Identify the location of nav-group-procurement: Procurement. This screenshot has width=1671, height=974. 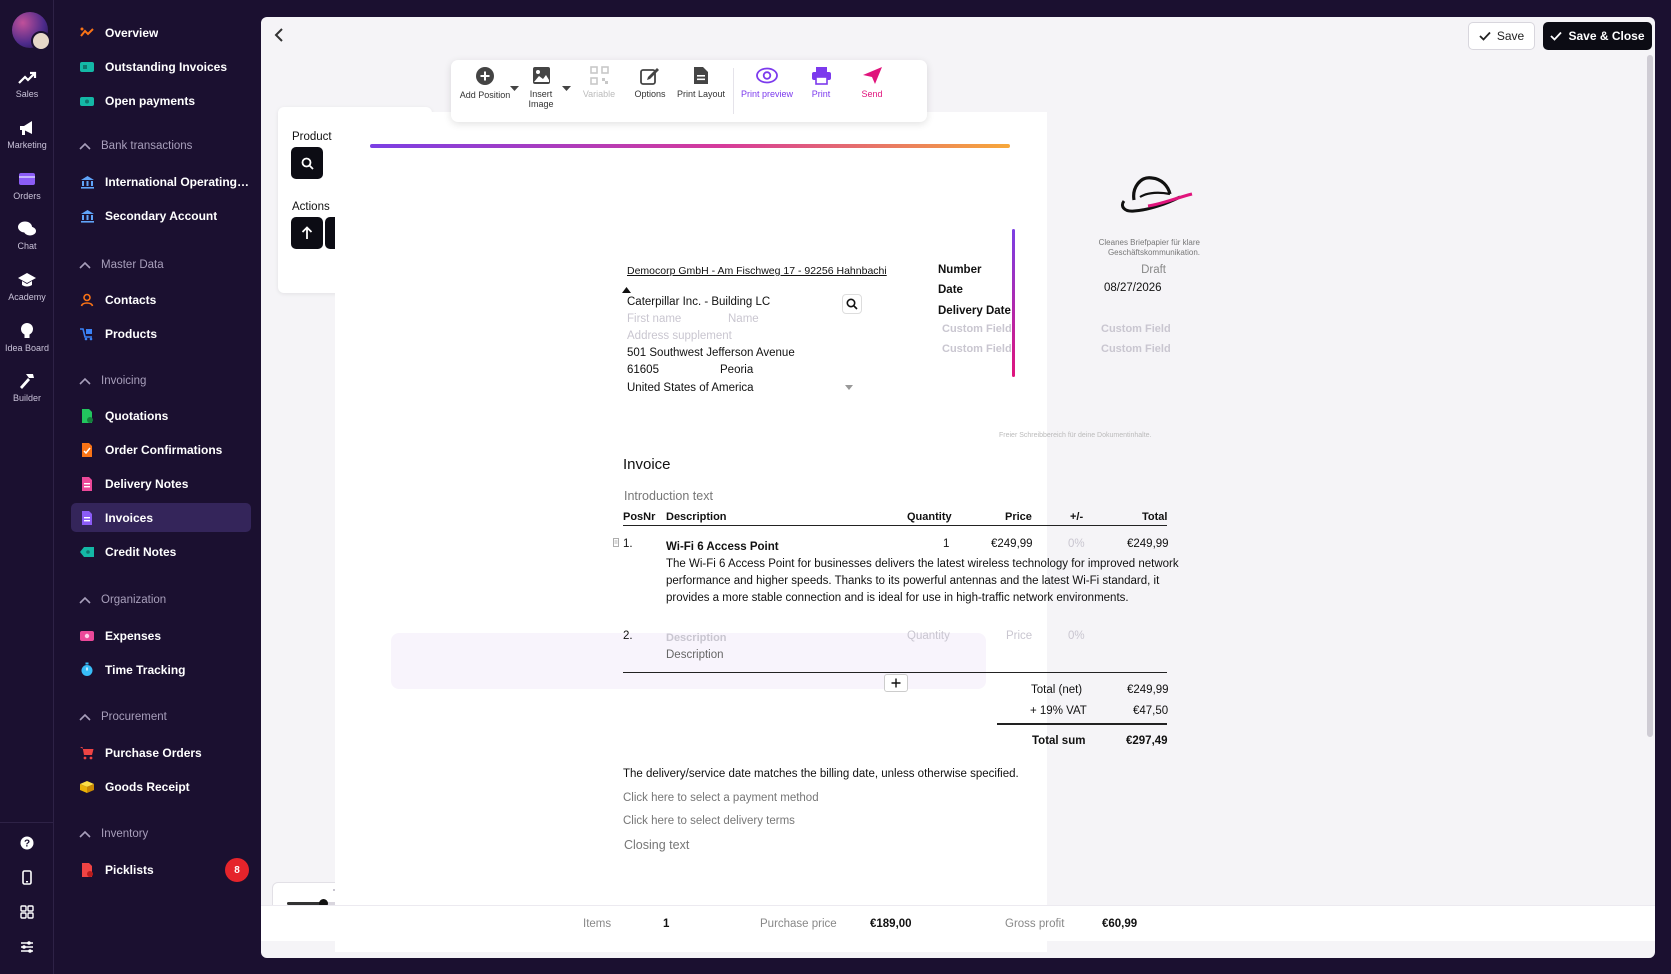
(123, 717).